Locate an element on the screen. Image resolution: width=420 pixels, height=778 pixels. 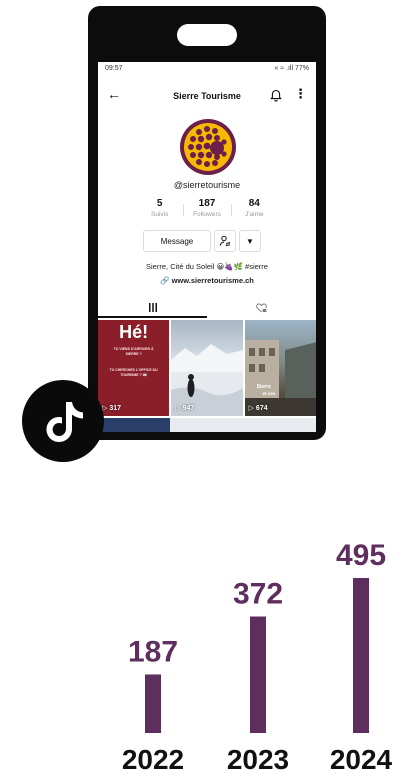
bar-value-label: 495 is located at coordinates (361, 555).